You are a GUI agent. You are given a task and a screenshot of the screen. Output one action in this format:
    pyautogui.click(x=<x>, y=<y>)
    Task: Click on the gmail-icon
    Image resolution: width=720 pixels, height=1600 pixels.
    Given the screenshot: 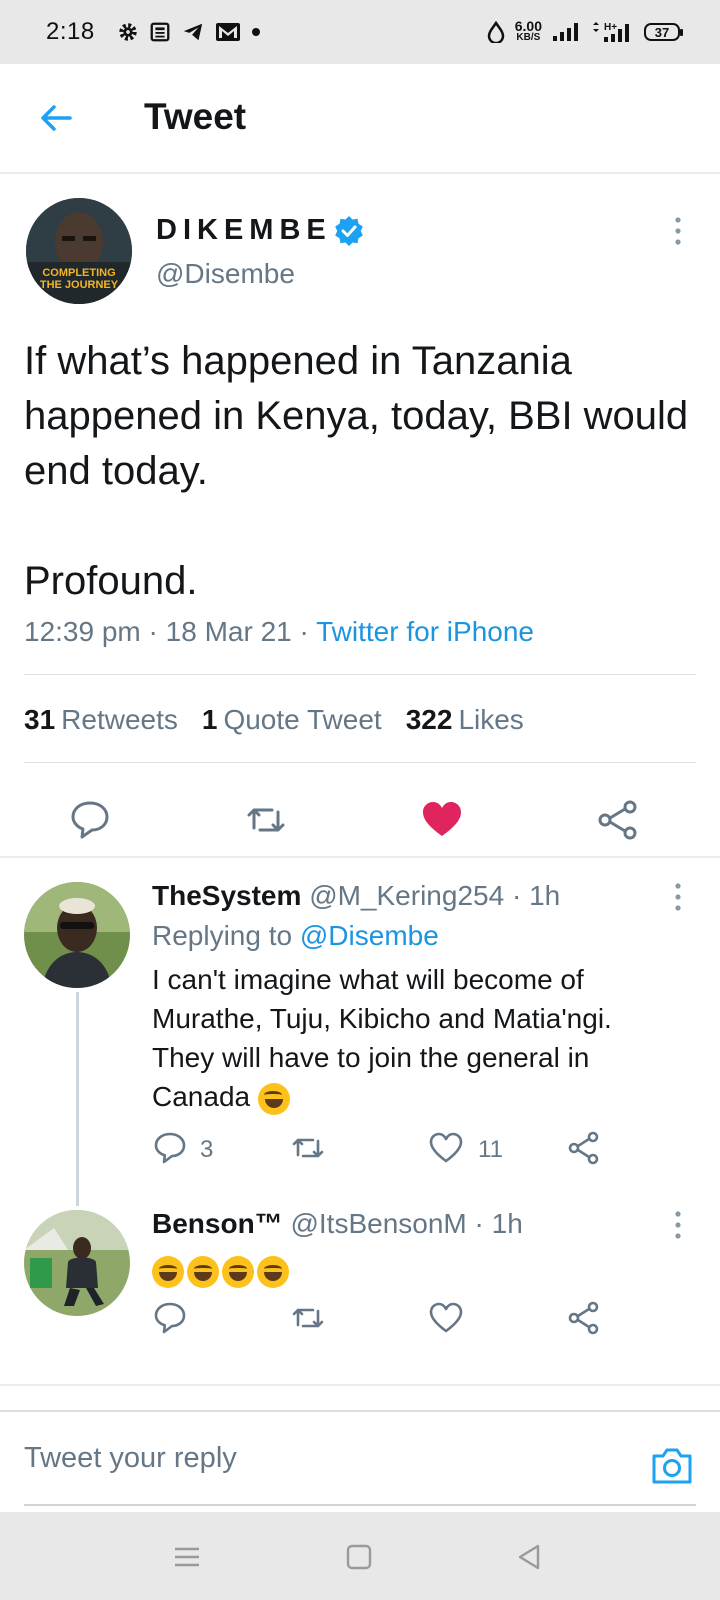 What is the action you would take?
    pyautogui.click(x=228, y=32)
    